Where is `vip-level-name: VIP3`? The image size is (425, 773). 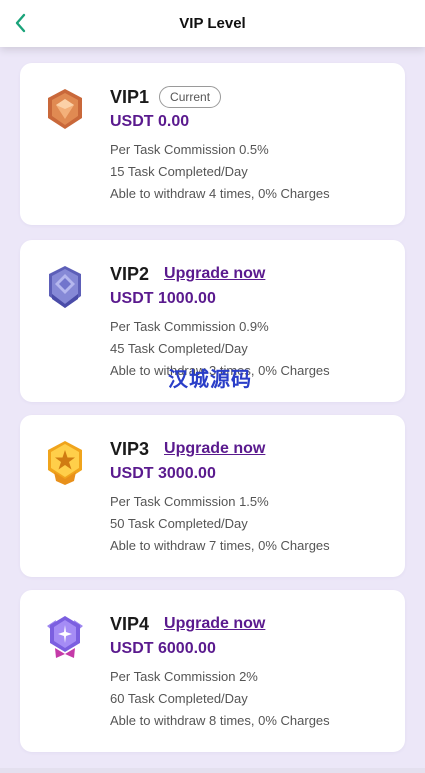
vip-level-name: VIP3 is located at coordinates (130, 448).